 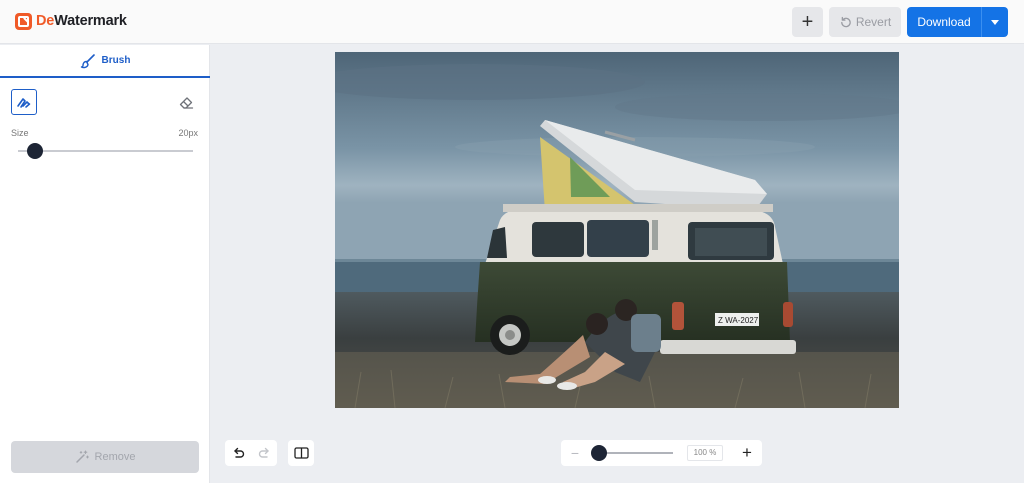 I want to click on logo-icon, so click(x=23, y=21).